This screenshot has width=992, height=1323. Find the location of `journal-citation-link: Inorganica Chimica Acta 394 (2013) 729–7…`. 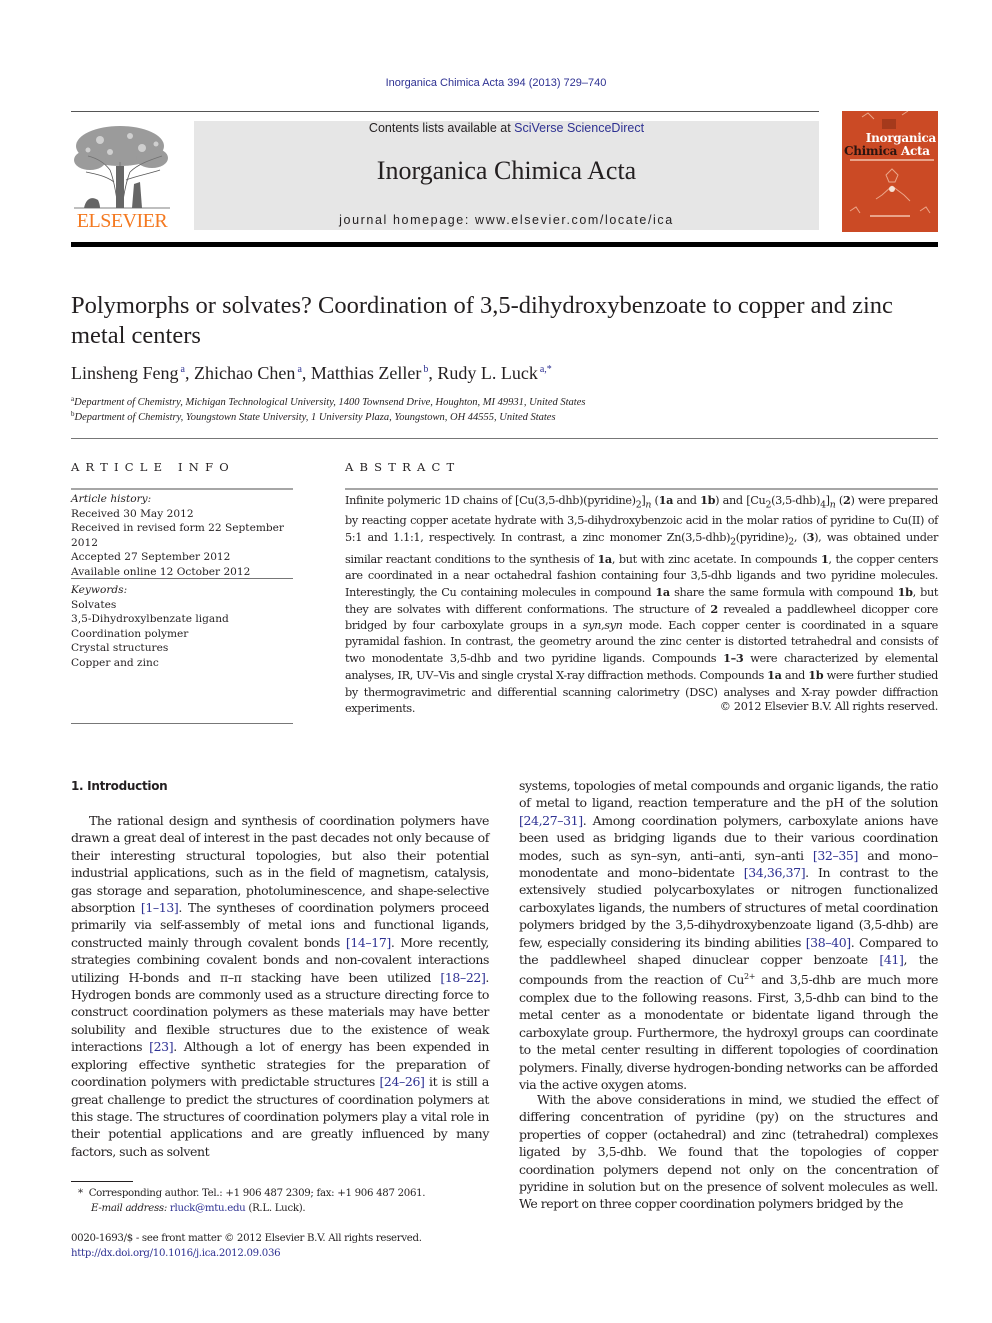

journal-citation-link: Inorganica Chimica Acta 394 (2013) 729–7… is located at coordinates (496, 83).